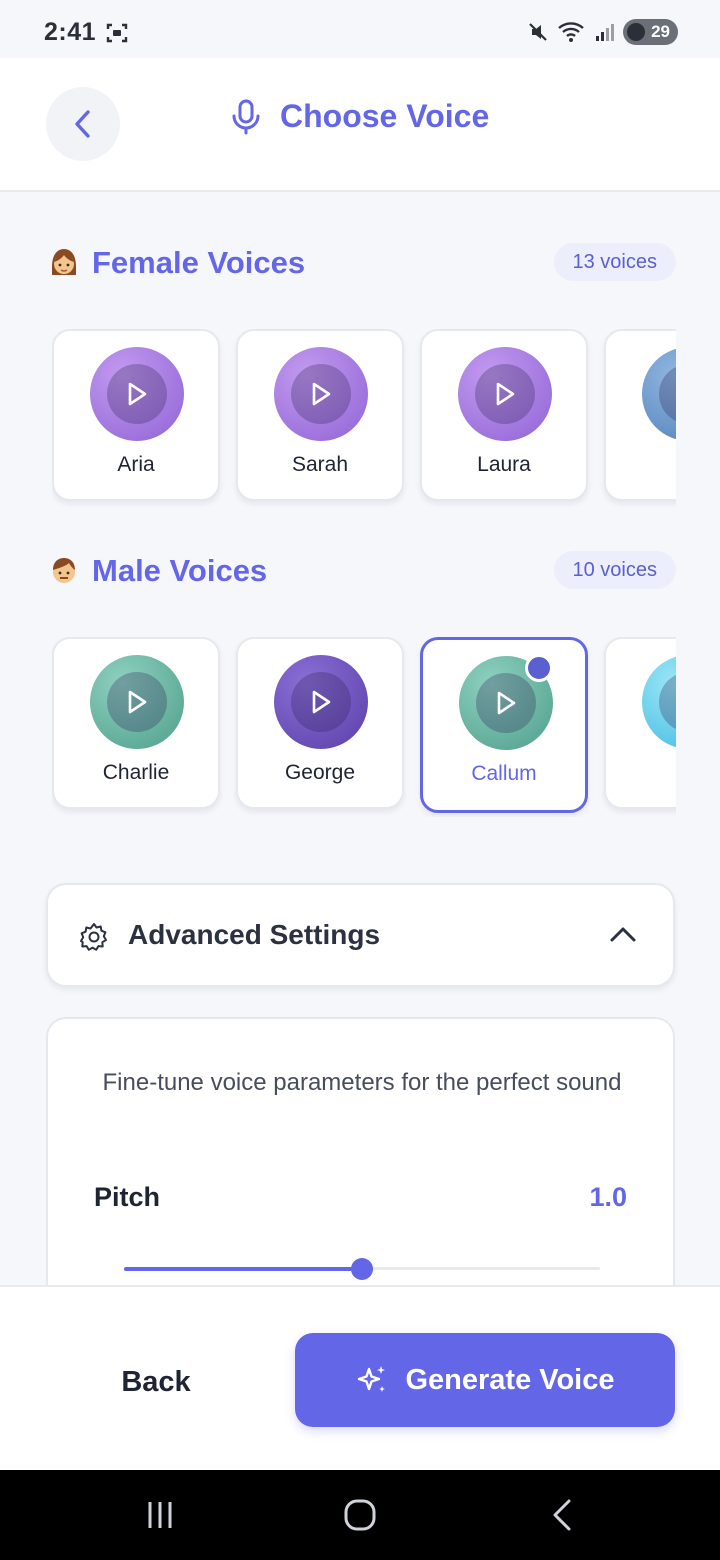 This screenshot has width=720, height=1560. What do you see at coordinates (136, 772) in the screenshot?
I see `voice-name: Charlie` at bounding box center [136, 772].